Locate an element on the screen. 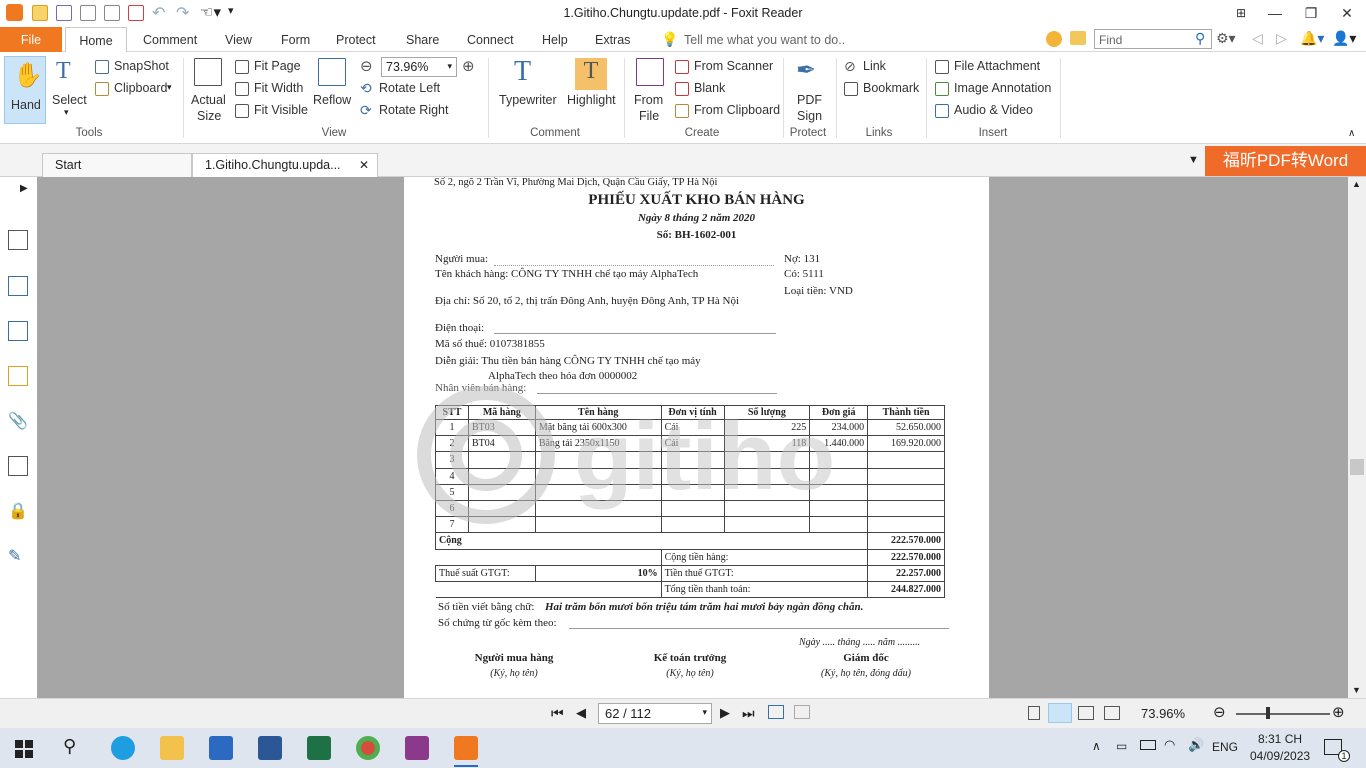  continuous-page-icon is located at coordinates (1060, 713).